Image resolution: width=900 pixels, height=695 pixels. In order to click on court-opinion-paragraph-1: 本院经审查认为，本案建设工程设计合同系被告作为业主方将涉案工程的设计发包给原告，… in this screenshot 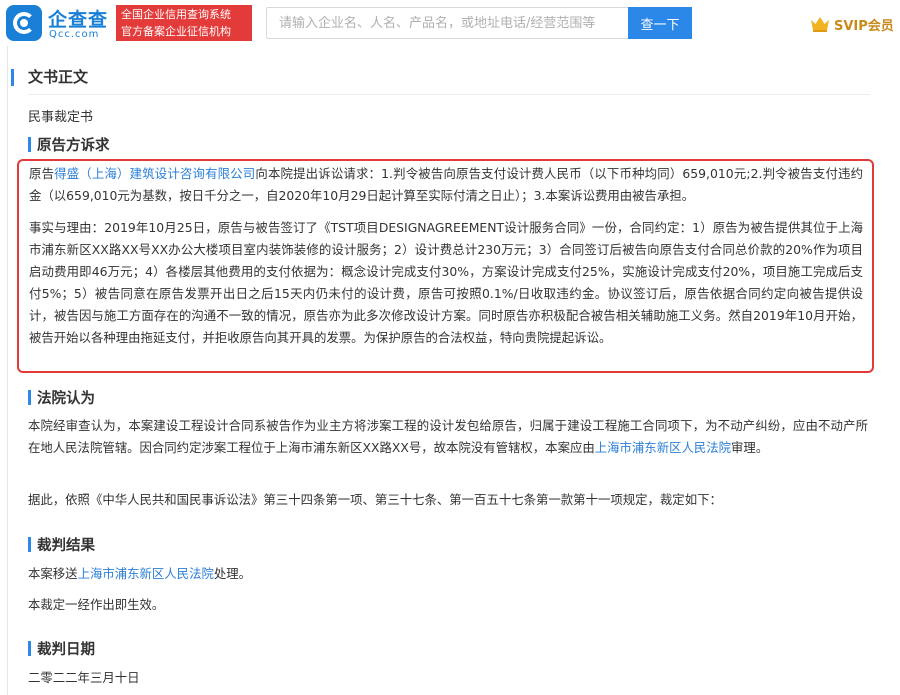, I will do `click(448, 437)`.